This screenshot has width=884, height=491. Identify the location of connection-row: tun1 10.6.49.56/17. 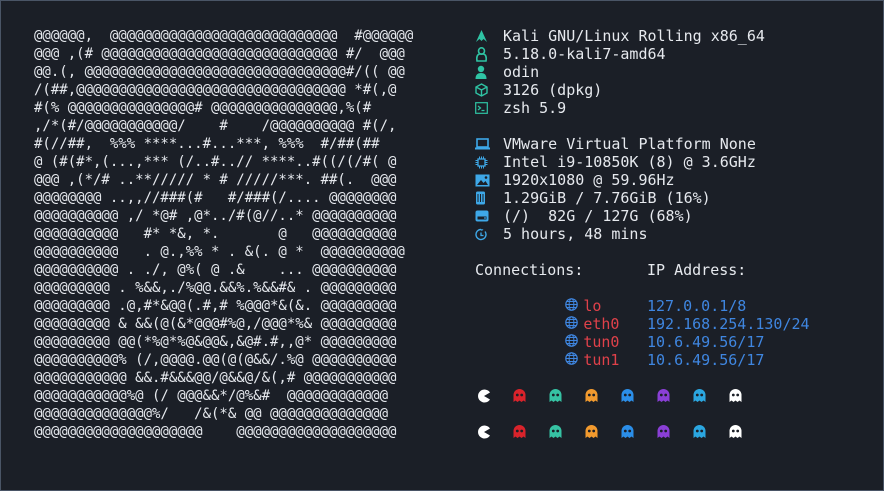
(642, 360).